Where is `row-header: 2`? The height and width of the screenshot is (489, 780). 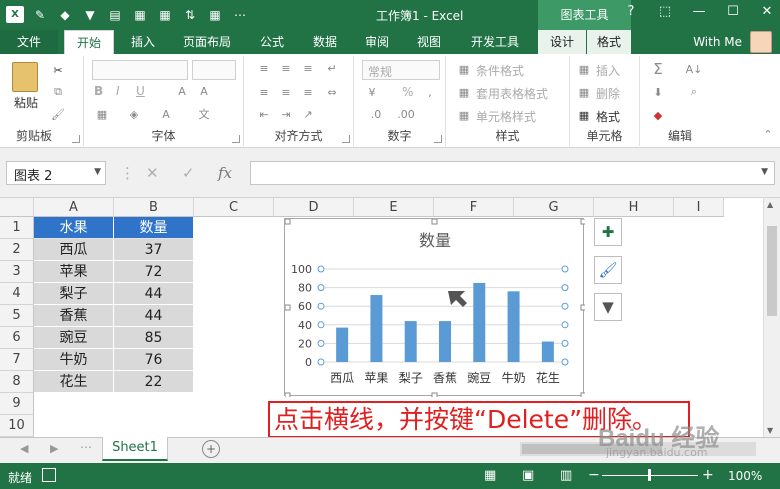 row-header: 2 is located at coordinates (17, 250).